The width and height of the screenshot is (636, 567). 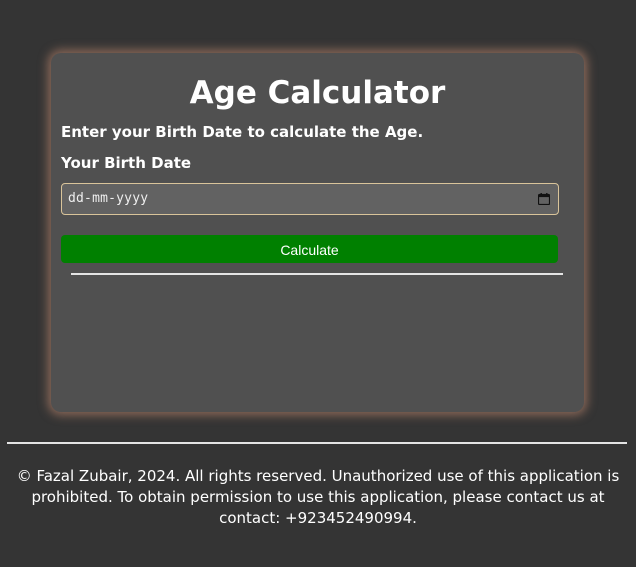 I want to click on birth-date-input: dd-mm-yyyy, so click(x=310, y=199).